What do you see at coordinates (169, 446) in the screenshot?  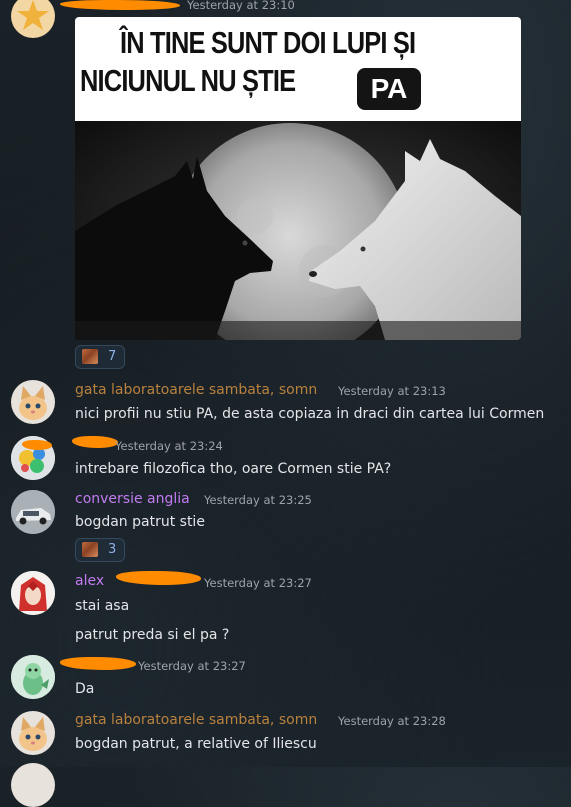 I see `timestamp: Yesterday at 23:24` at bounding box center [169, 446].